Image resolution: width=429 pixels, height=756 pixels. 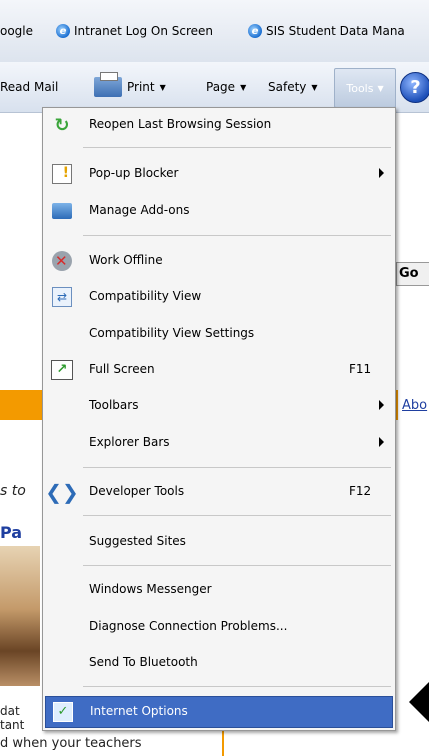 I want to click on safety-label: Safety, so click(x=287, y=87).